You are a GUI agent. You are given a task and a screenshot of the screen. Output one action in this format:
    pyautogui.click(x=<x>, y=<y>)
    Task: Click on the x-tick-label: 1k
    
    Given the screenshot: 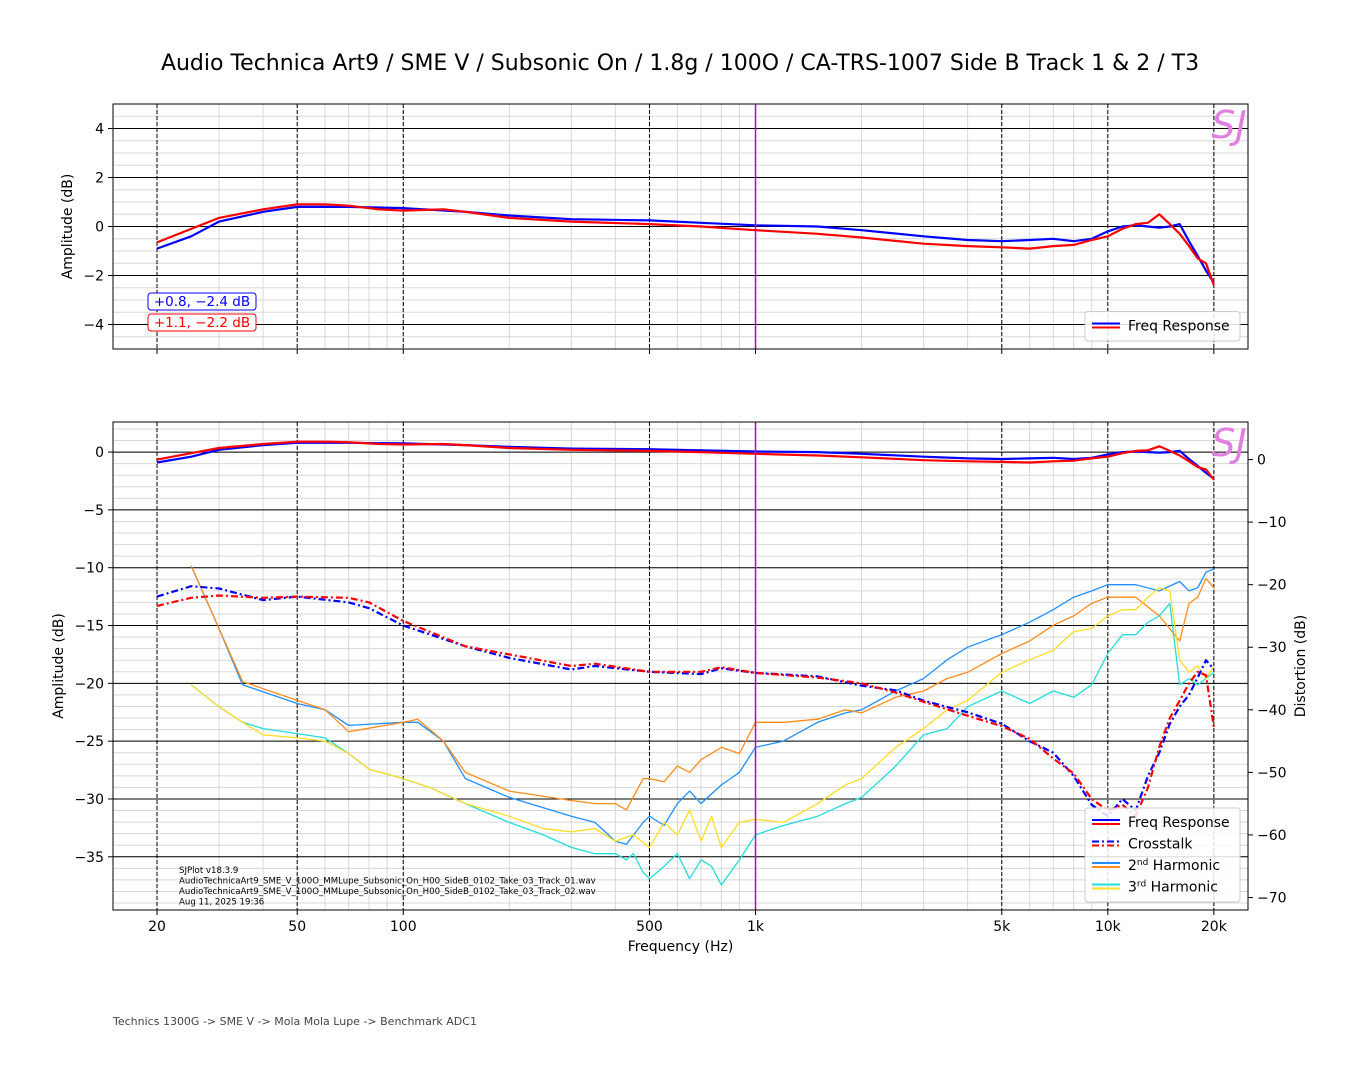 What is the action you would take?
    pyautogui.click(x=756, y=927)
    